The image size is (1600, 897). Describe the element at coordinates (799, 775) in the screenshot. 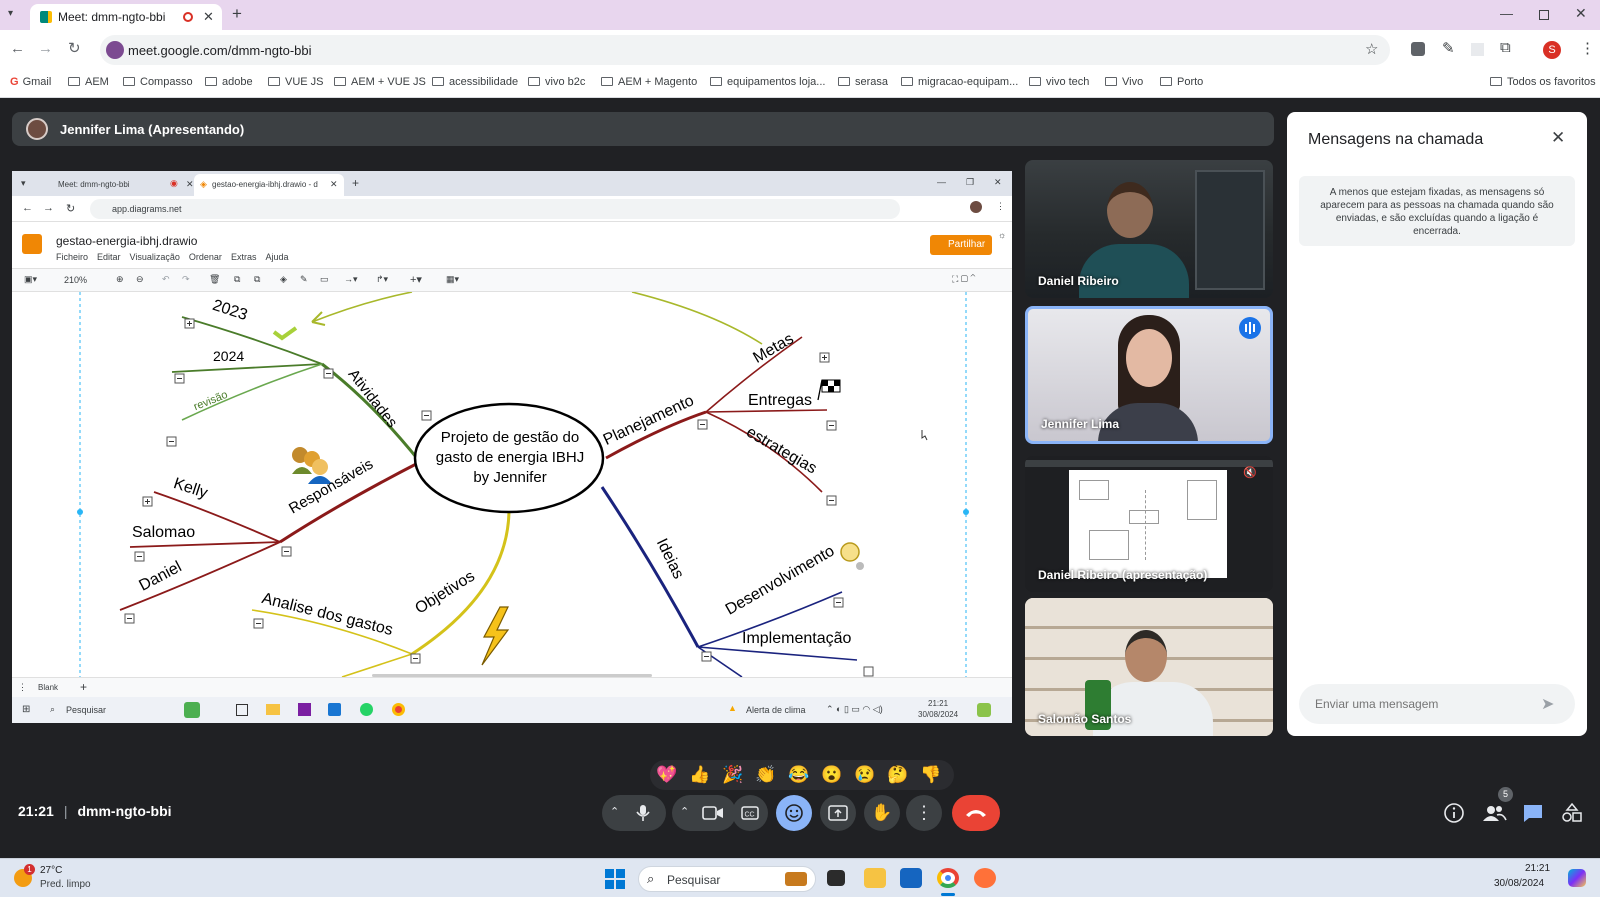

I see `reaction-laugh: 😂` at that location.